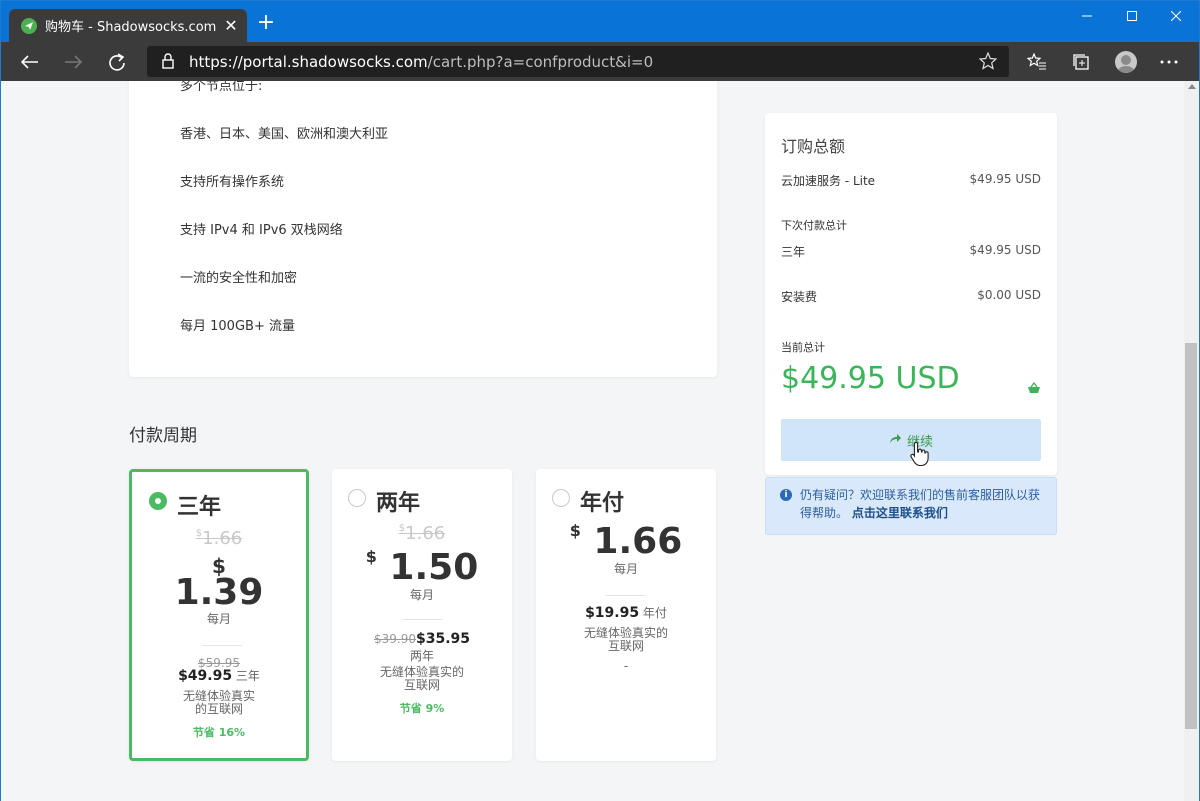 This screenshot has height=801, width=1200. I want to click on contact-us-link: 点击这里联系我们, so click(900, 513).